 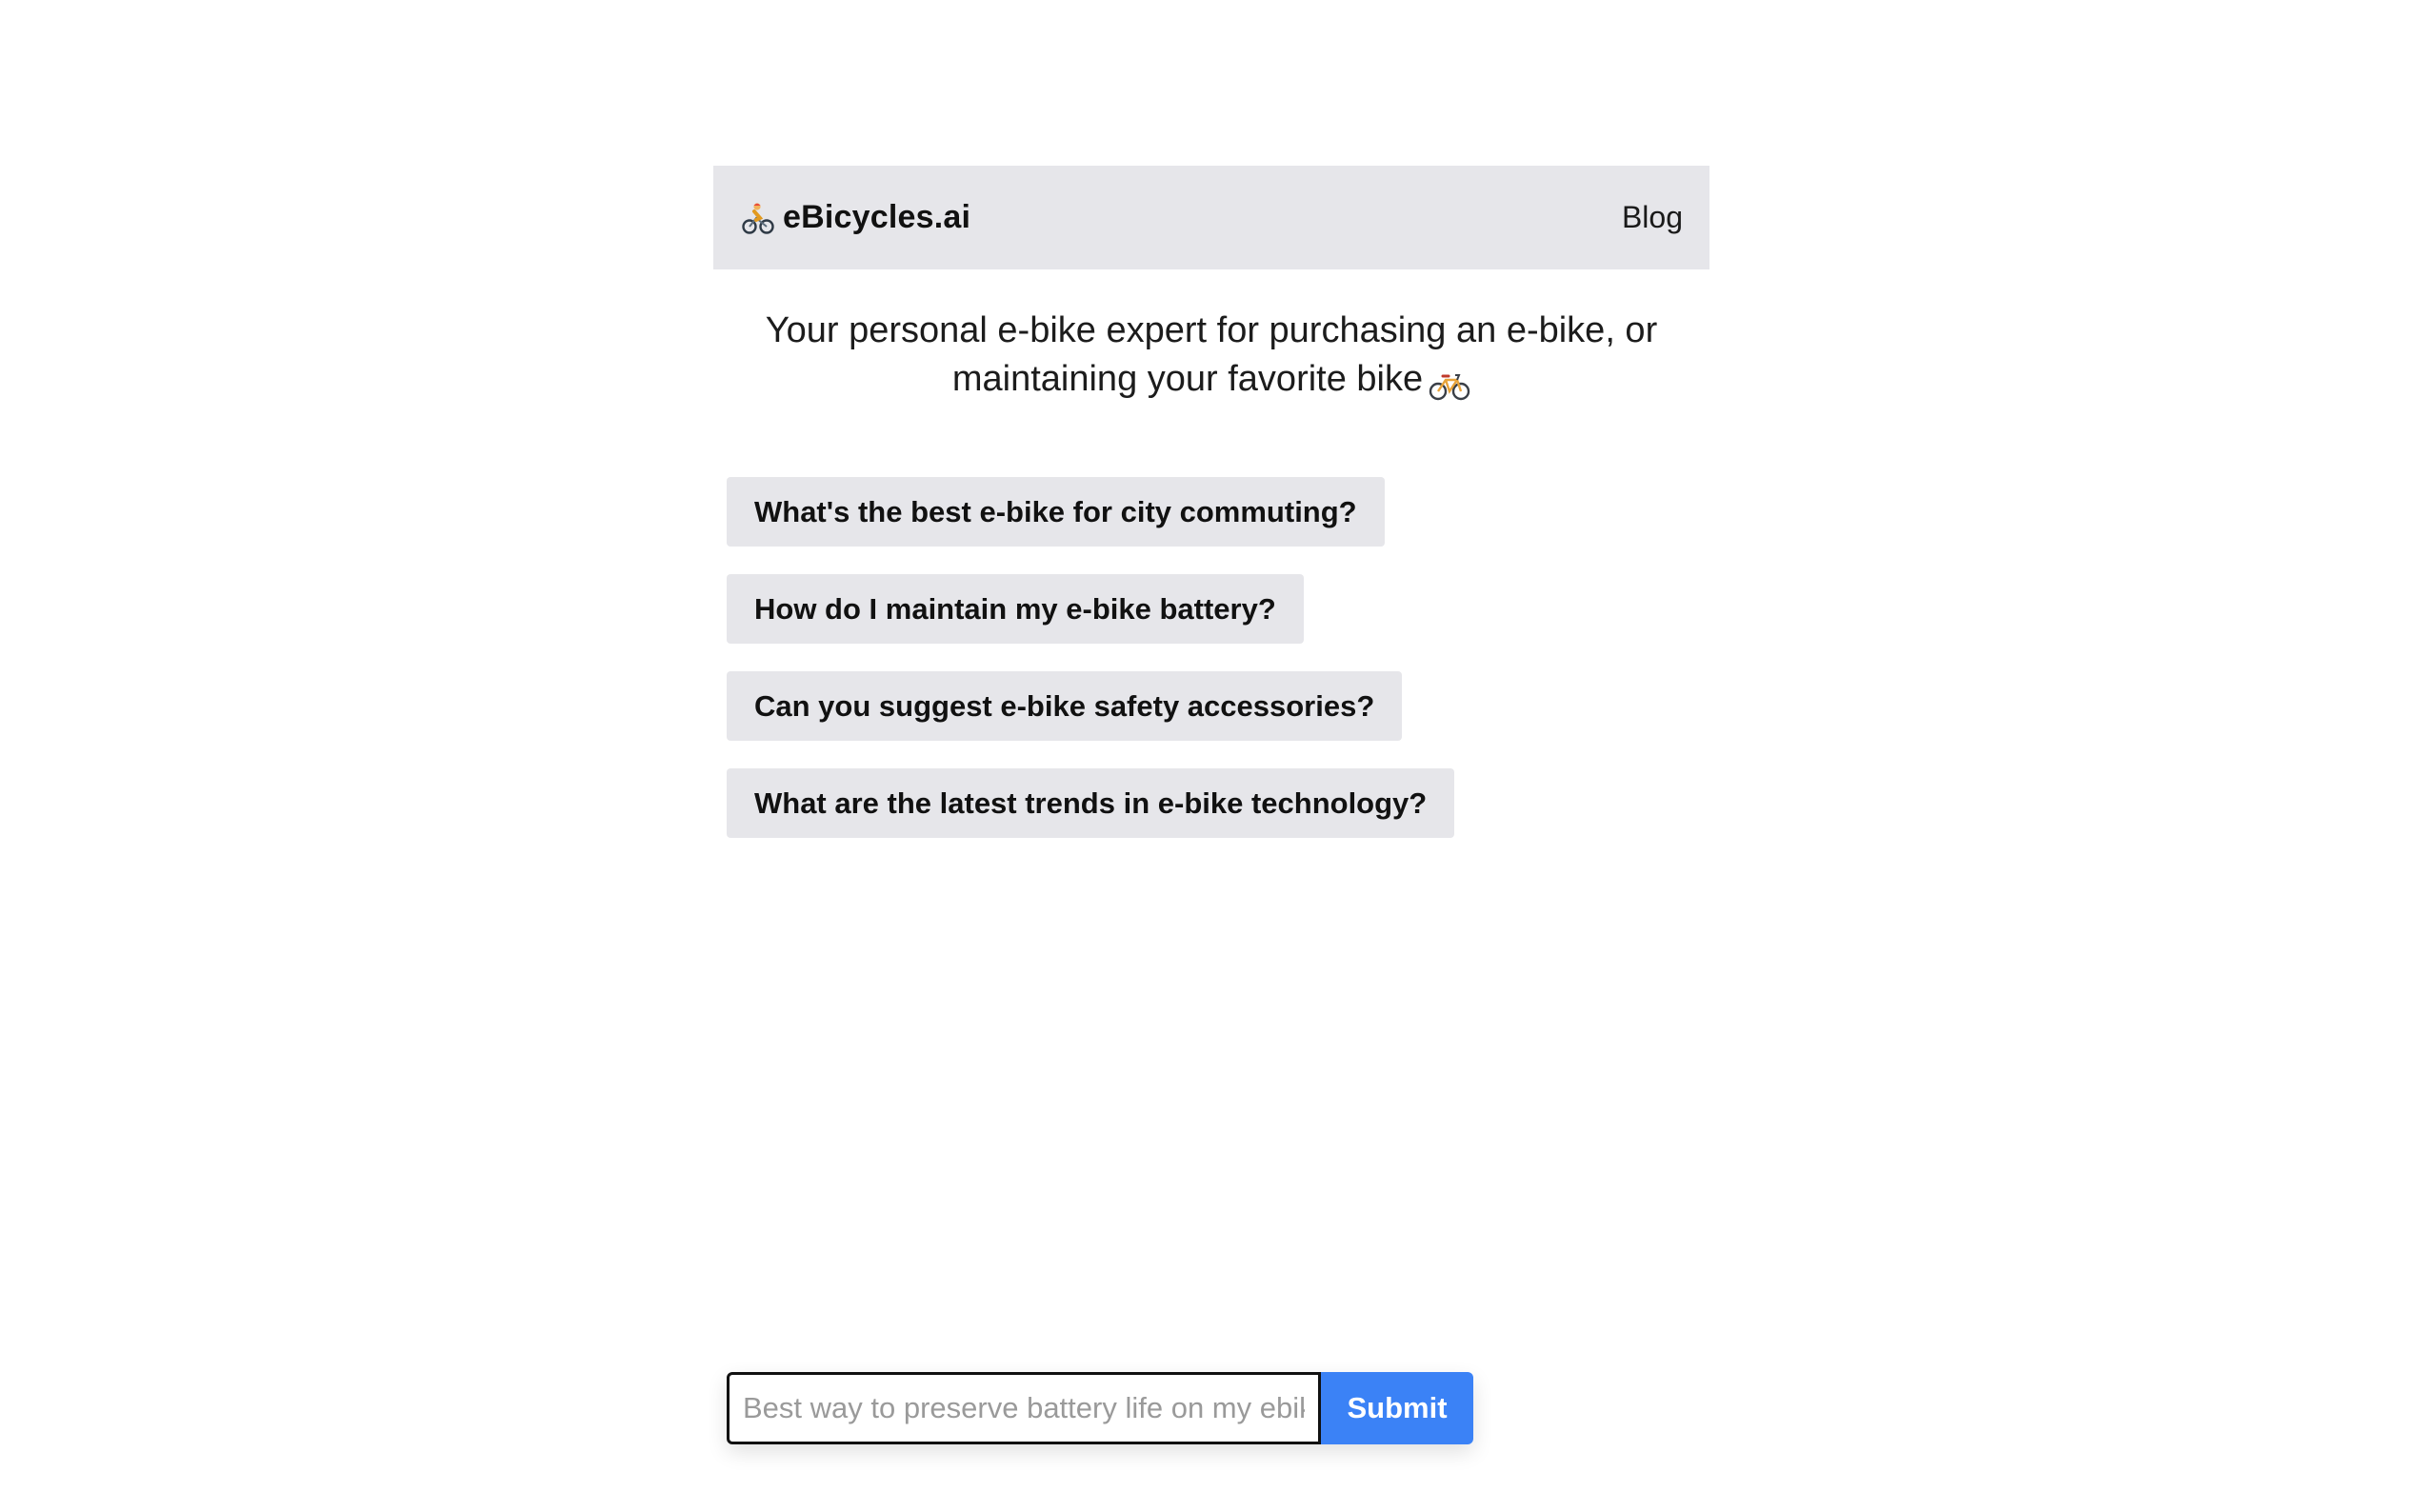 I want to click on nav-link-blog: Blog, so click(x=1652, y=217).